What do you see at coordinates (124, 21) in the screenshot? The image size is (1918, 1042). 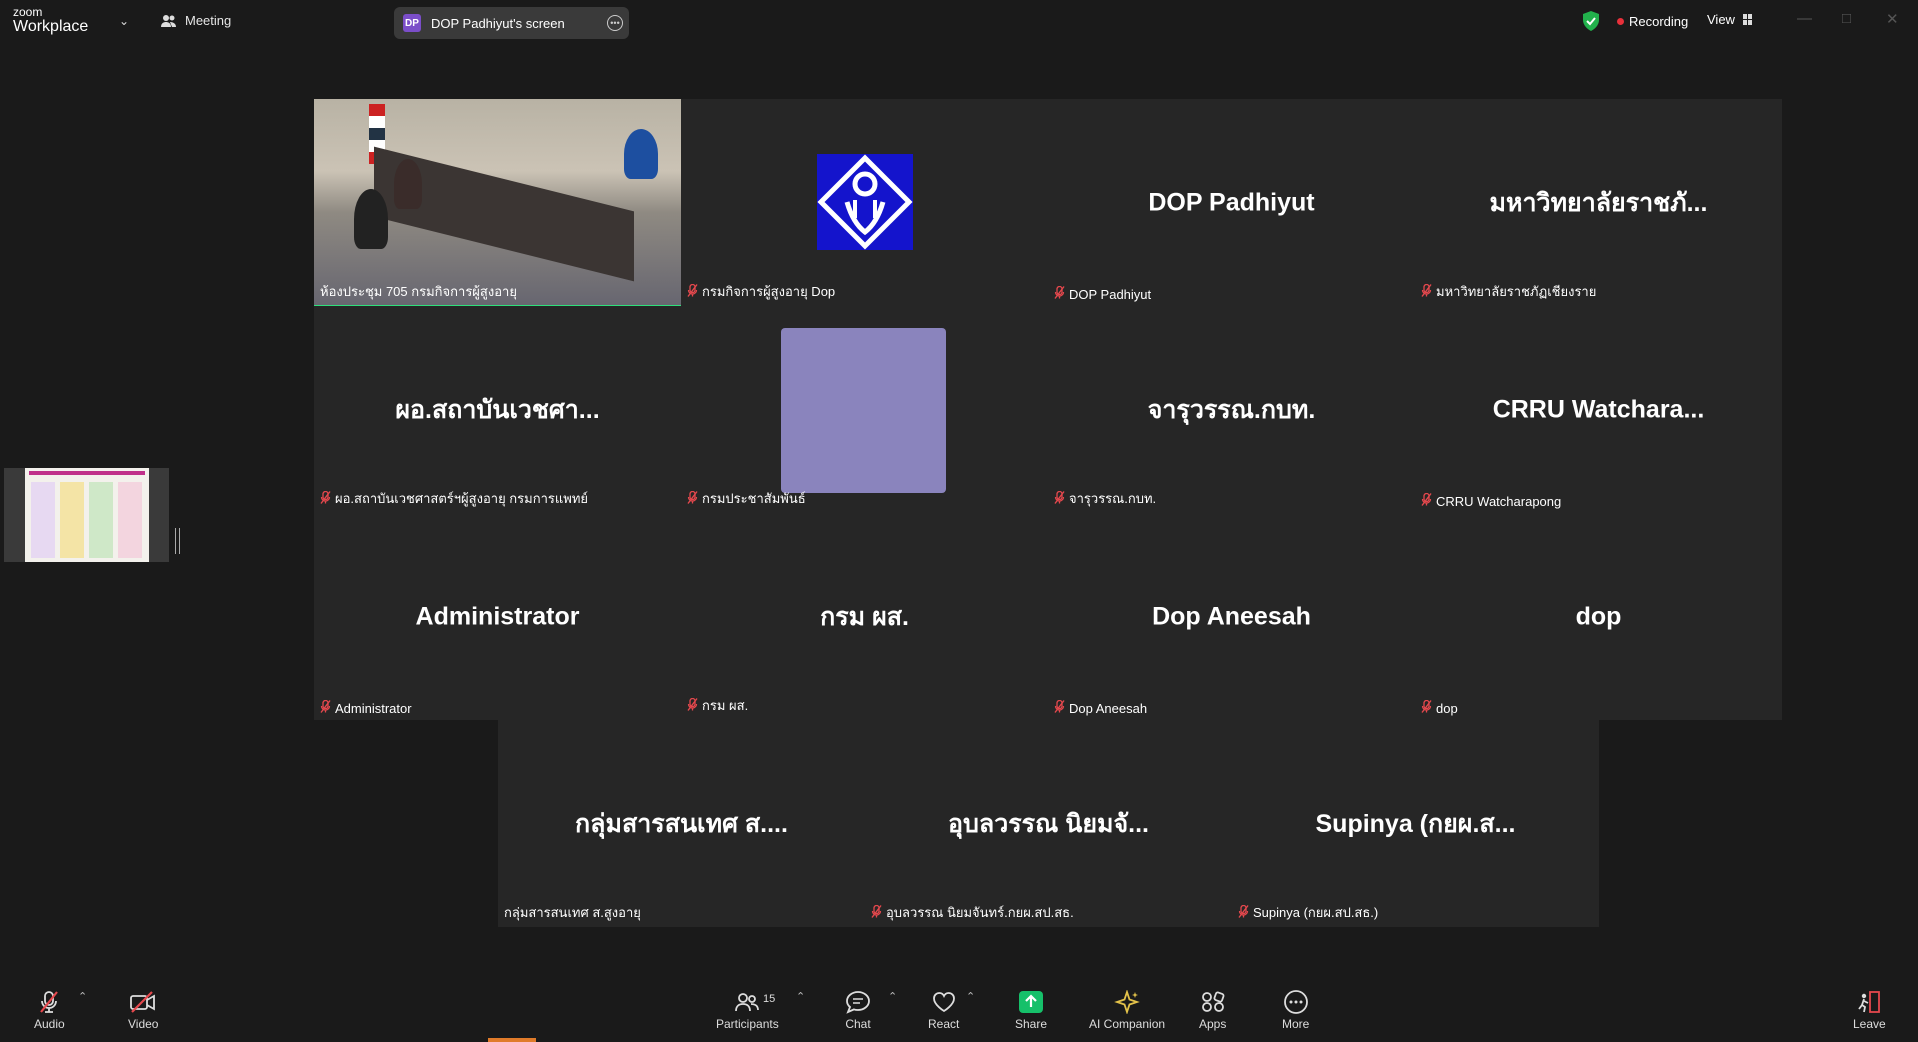 I see `chevron-down-icon: ⌄` at bounding box center [124, 21].